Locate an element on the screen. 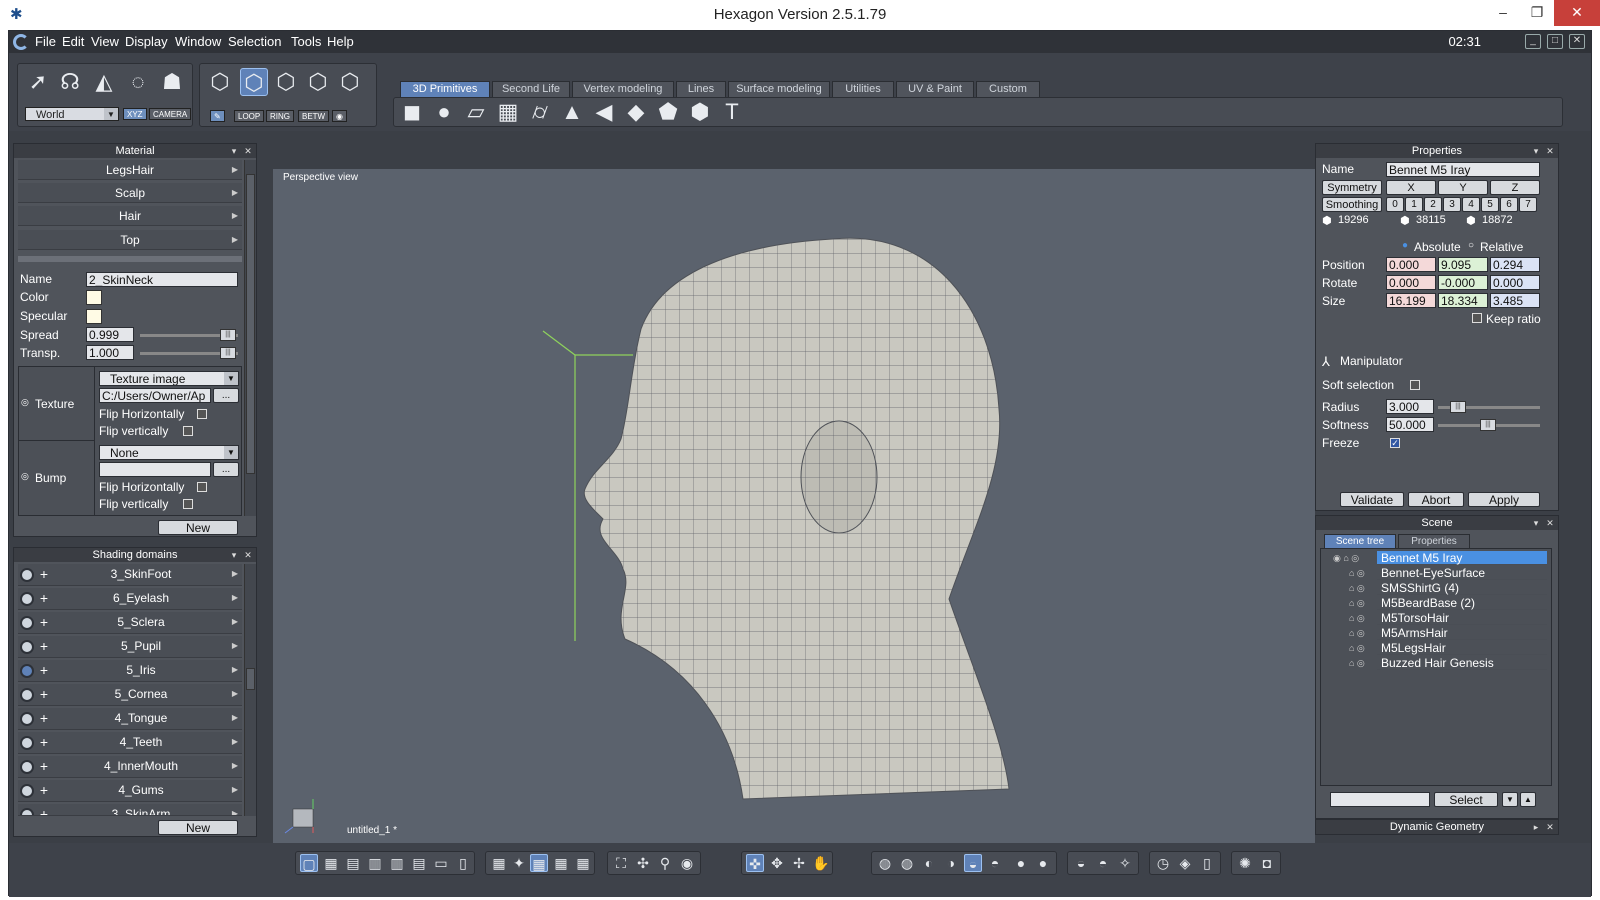 Image resolution: width=1600 pixels, height=900 pixels. size-y-field: 18.334 is located at coordinates (1463, 300).